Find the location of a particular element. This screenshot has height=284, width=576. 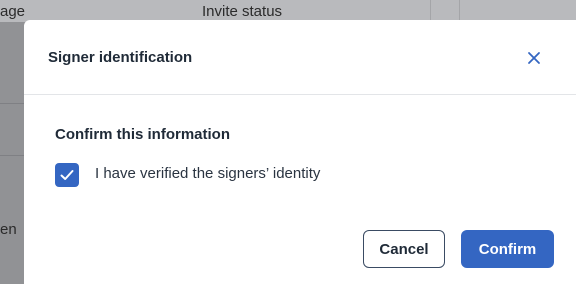

close-button is located at coordinates (534, 58).